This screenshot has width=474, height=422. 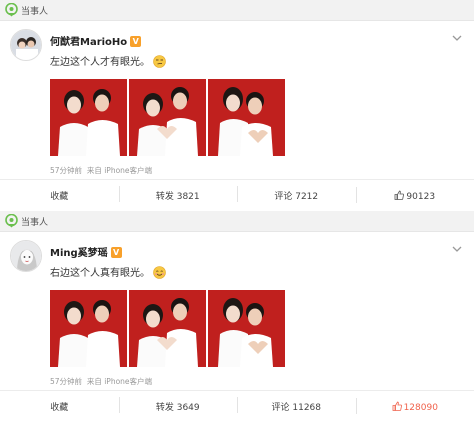 I want to click on username-text: 何猷君MarioHo, so click(x=88, y=42).